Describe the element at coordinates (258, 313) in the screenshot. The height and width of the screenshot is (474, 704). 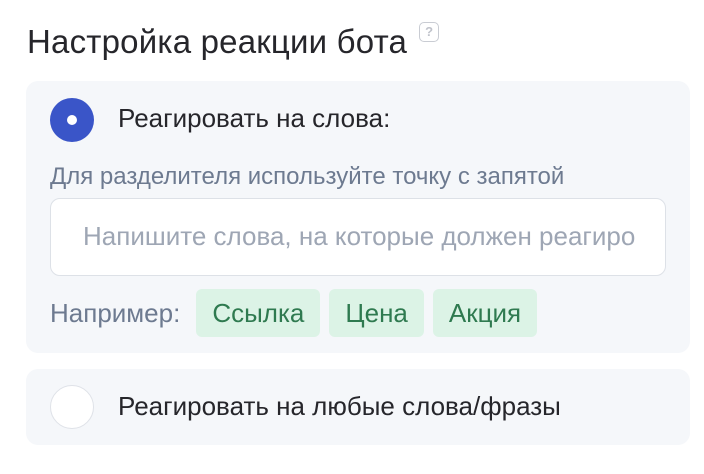
I see `example-chip-link: Ссылка` at that location.